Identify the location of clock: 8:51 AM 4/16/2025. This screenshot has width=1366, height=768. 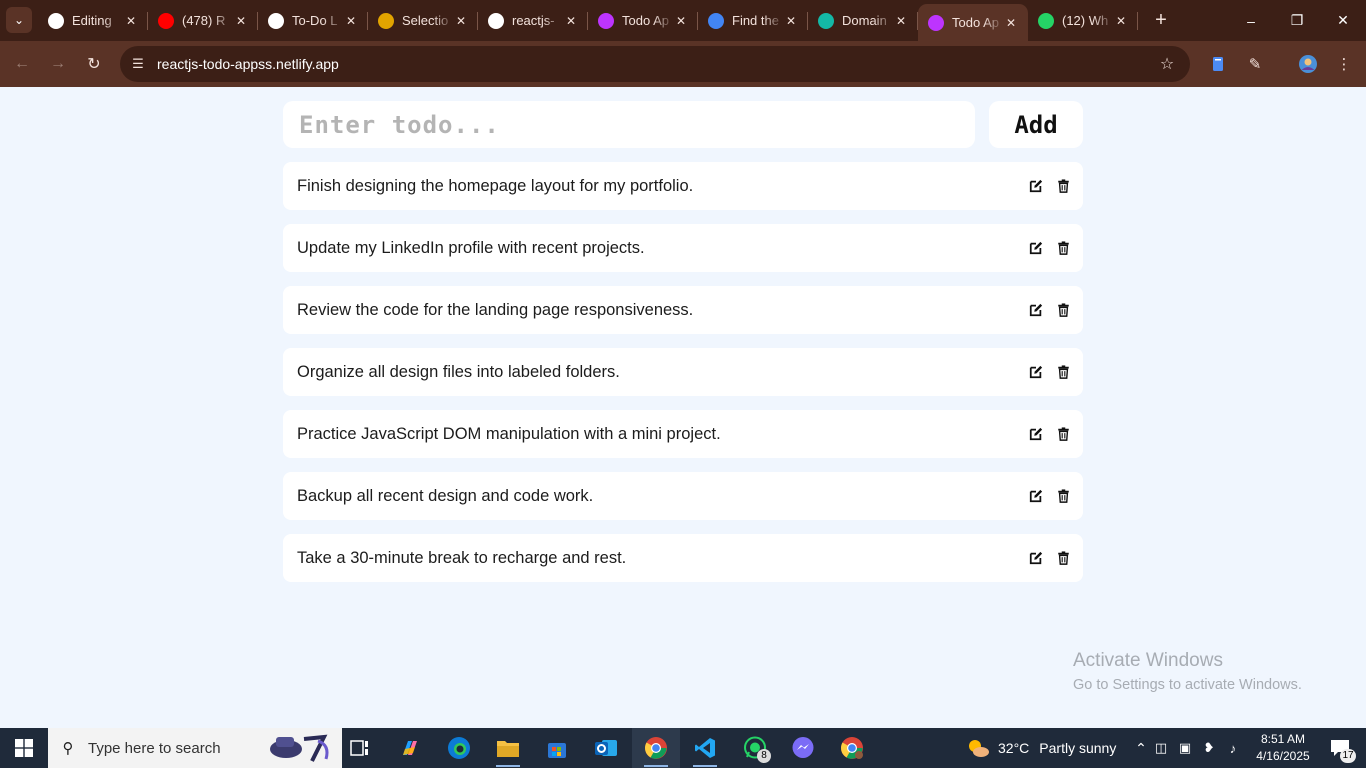
(1283, 748).